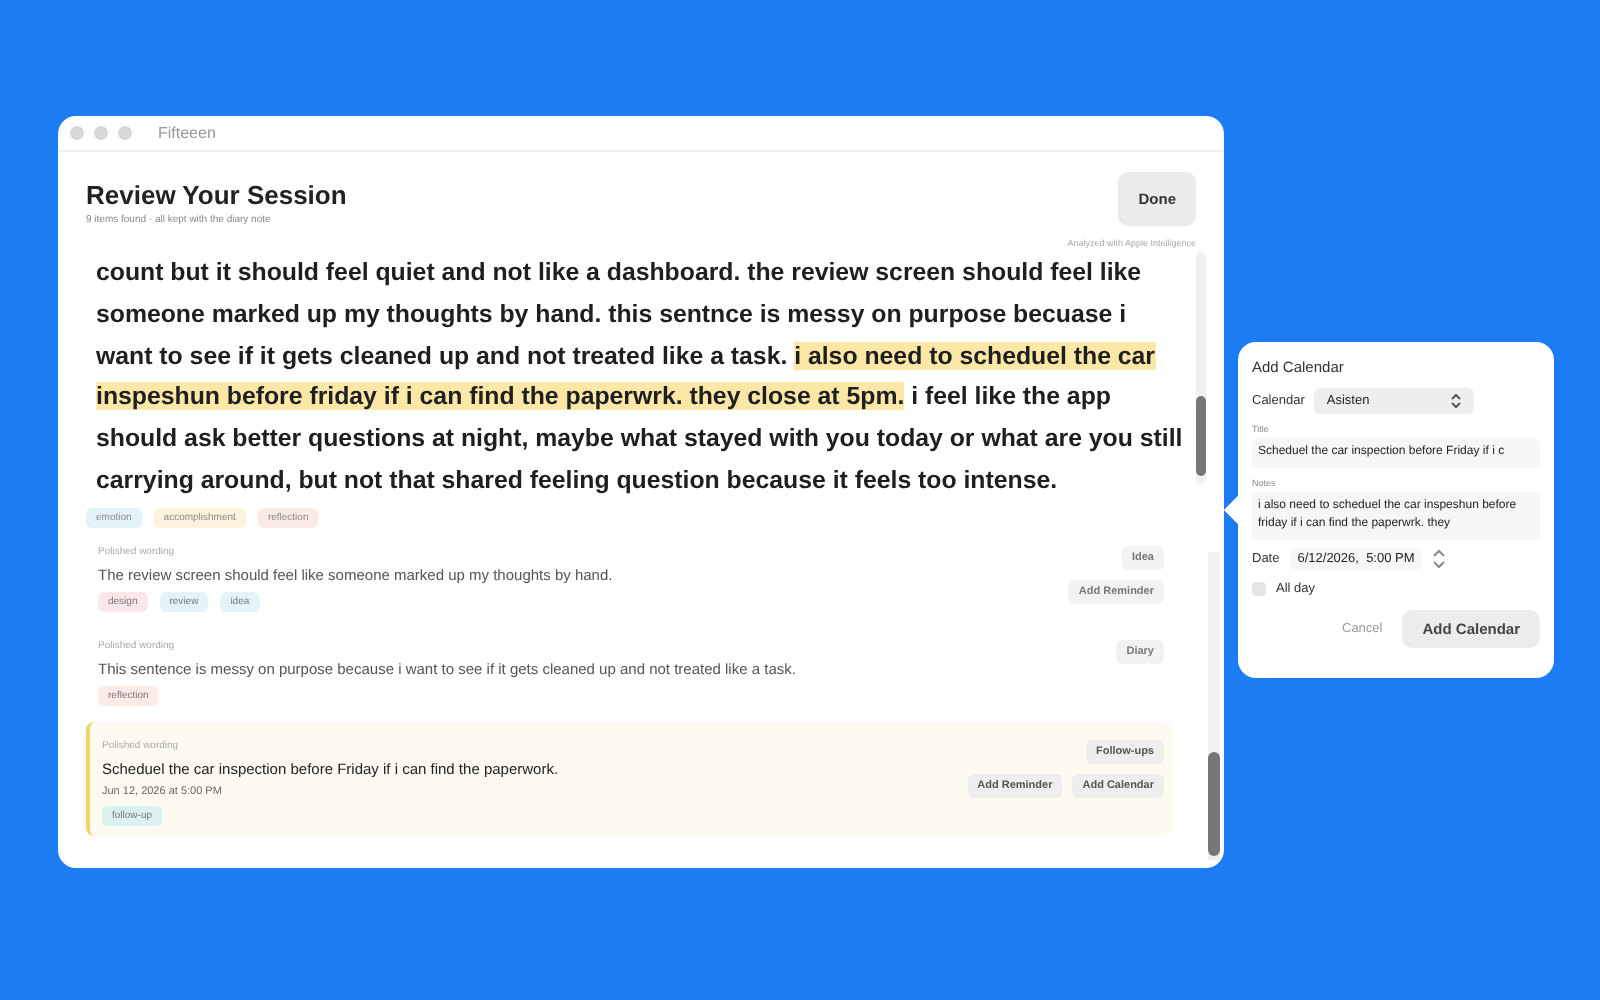 Image resolution: width=1600 pixels, height=1000 pixels. I want to click on stepper-icon, so click(1439, 559).